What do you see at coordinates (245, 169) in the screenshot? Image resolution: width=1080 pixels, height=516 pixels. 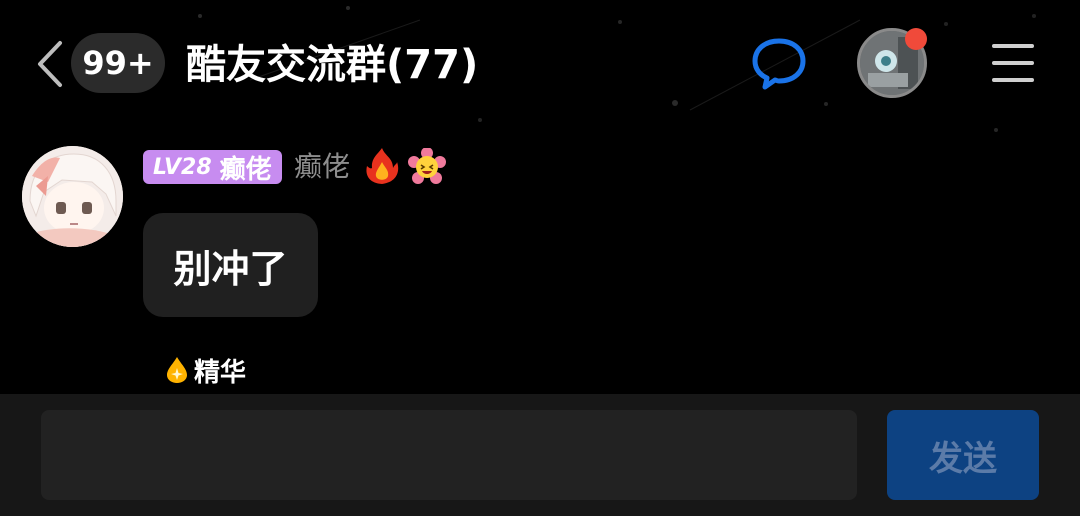 I see `title-tag-label: 癫佬` at bounding box center [245, 169].